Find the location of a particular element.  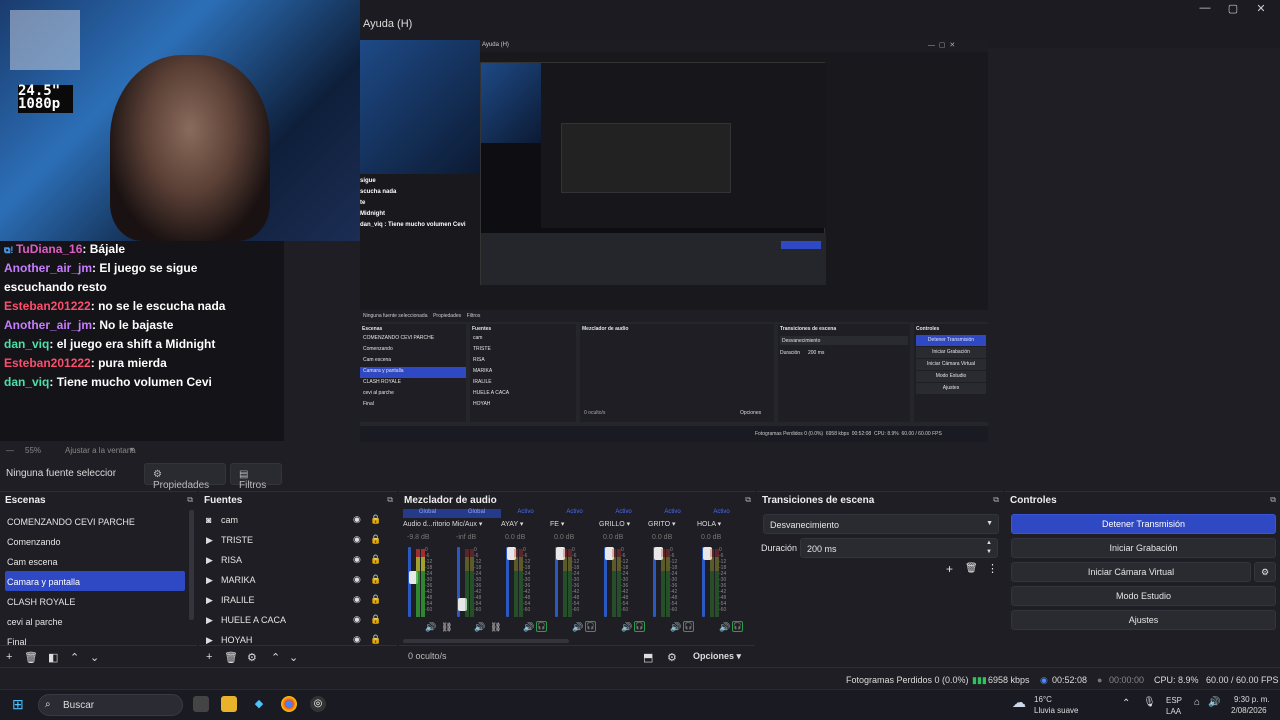

filters-button: ▤ Filtros is located at coordinates (256, 477).